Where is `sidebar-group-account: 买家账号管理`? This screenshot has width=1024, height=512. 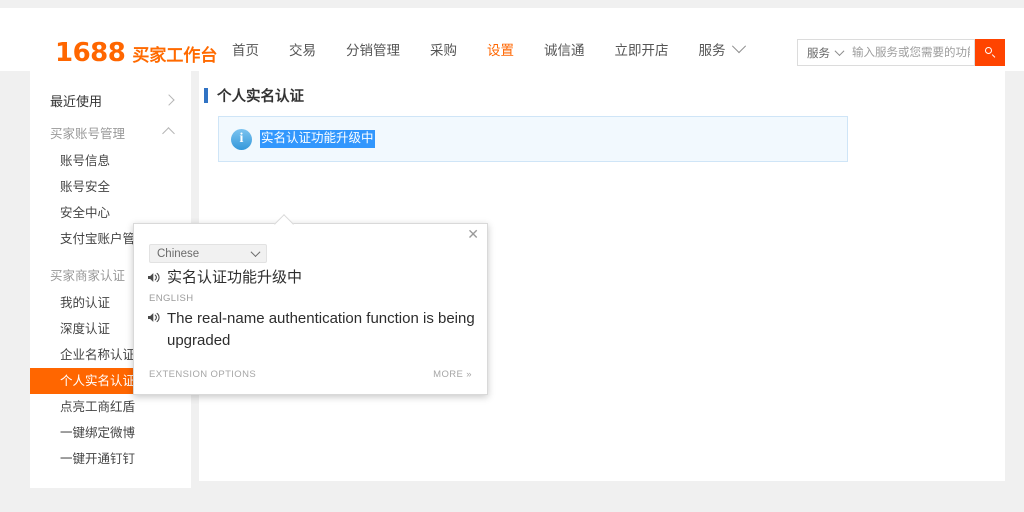 sidebar-group-account: 买家账号管理 is located at coordinates (110, 132).